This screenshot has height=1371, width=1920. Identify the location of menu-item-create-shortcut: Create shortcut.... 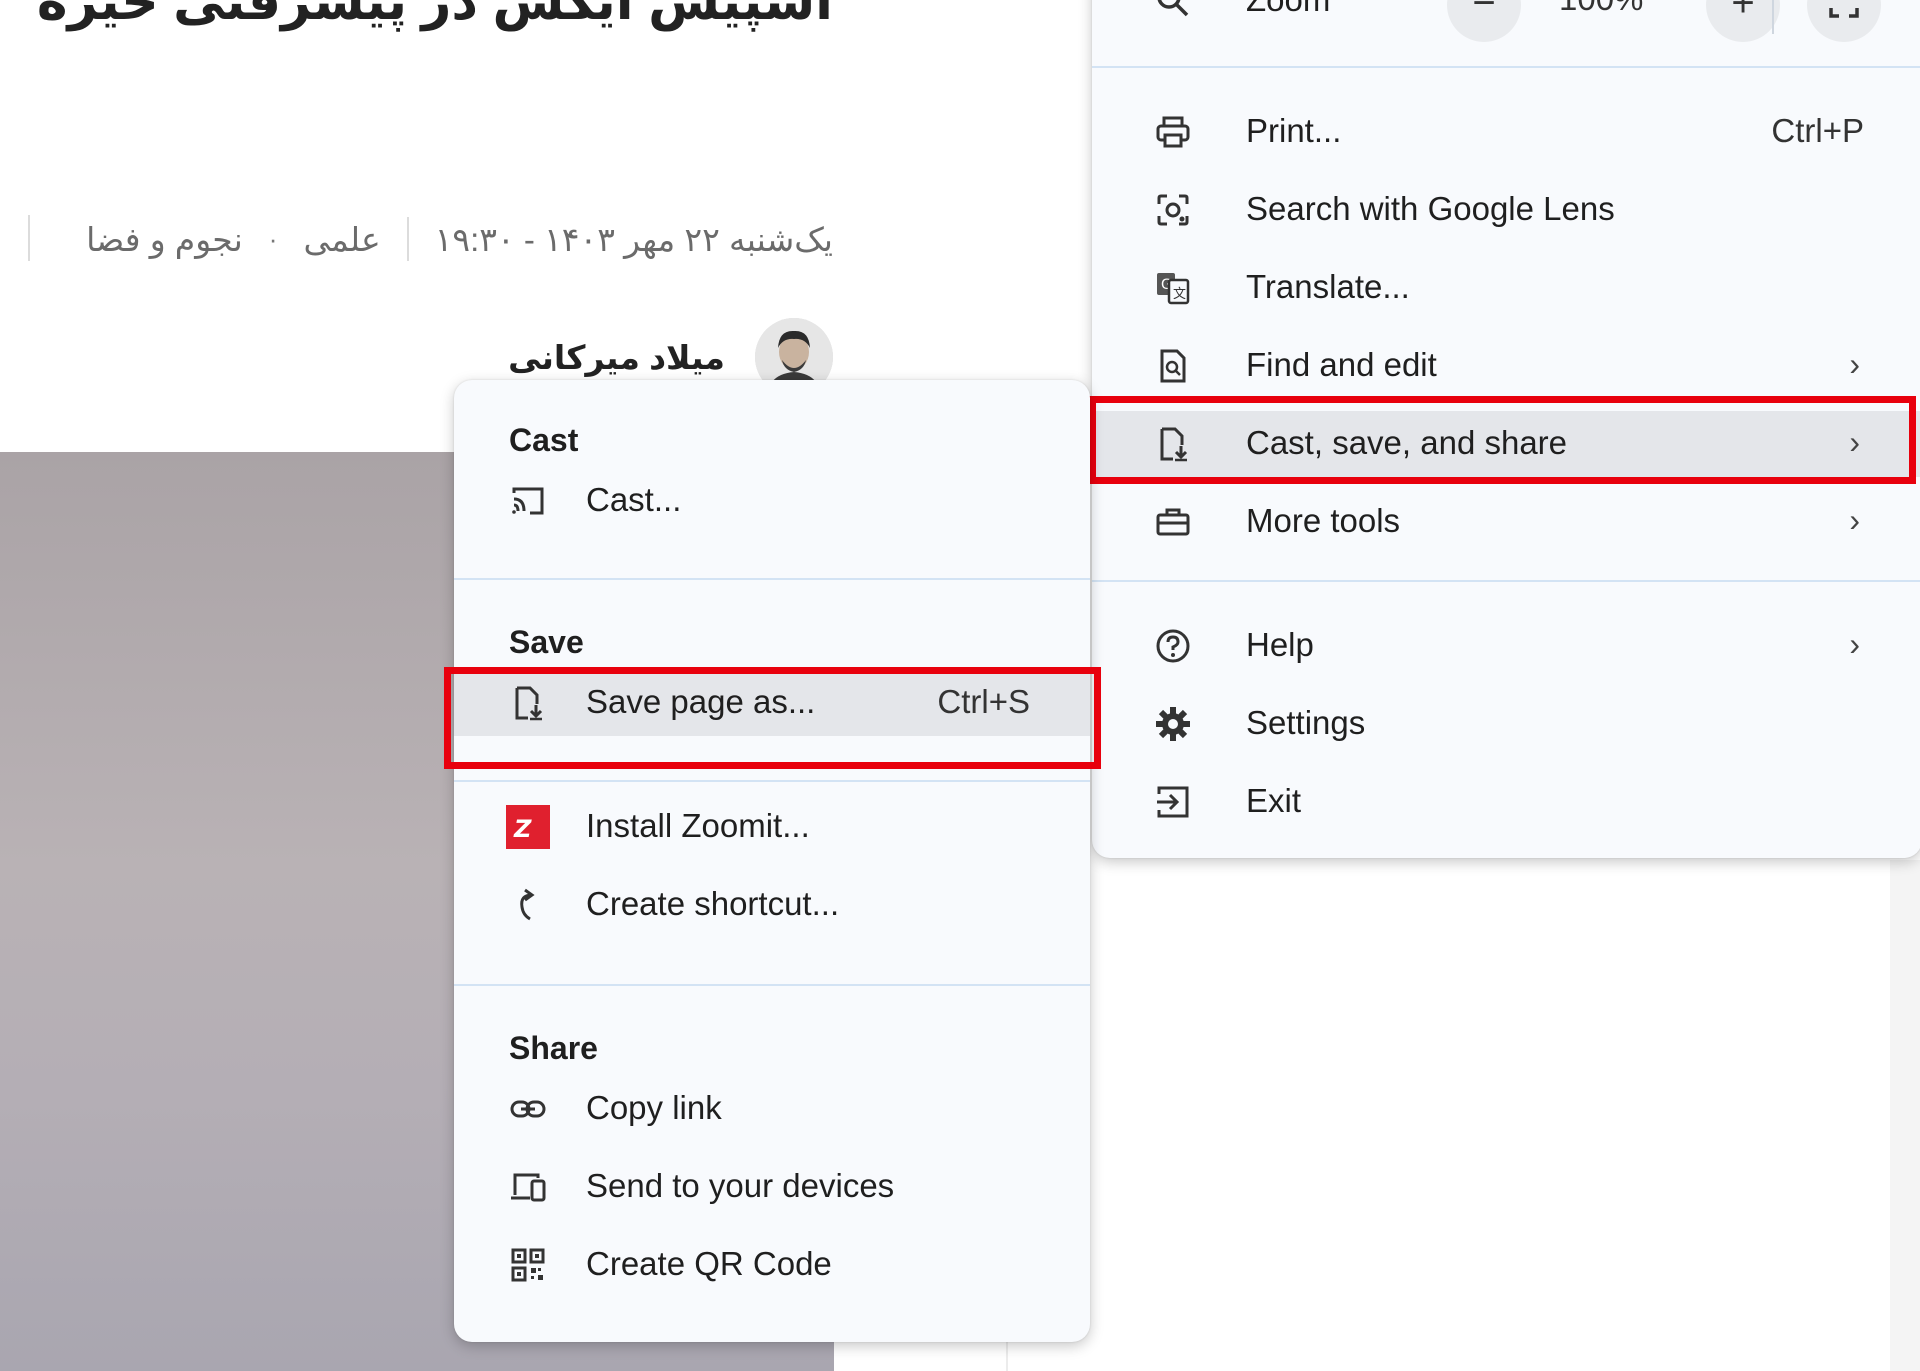
(772, 905).